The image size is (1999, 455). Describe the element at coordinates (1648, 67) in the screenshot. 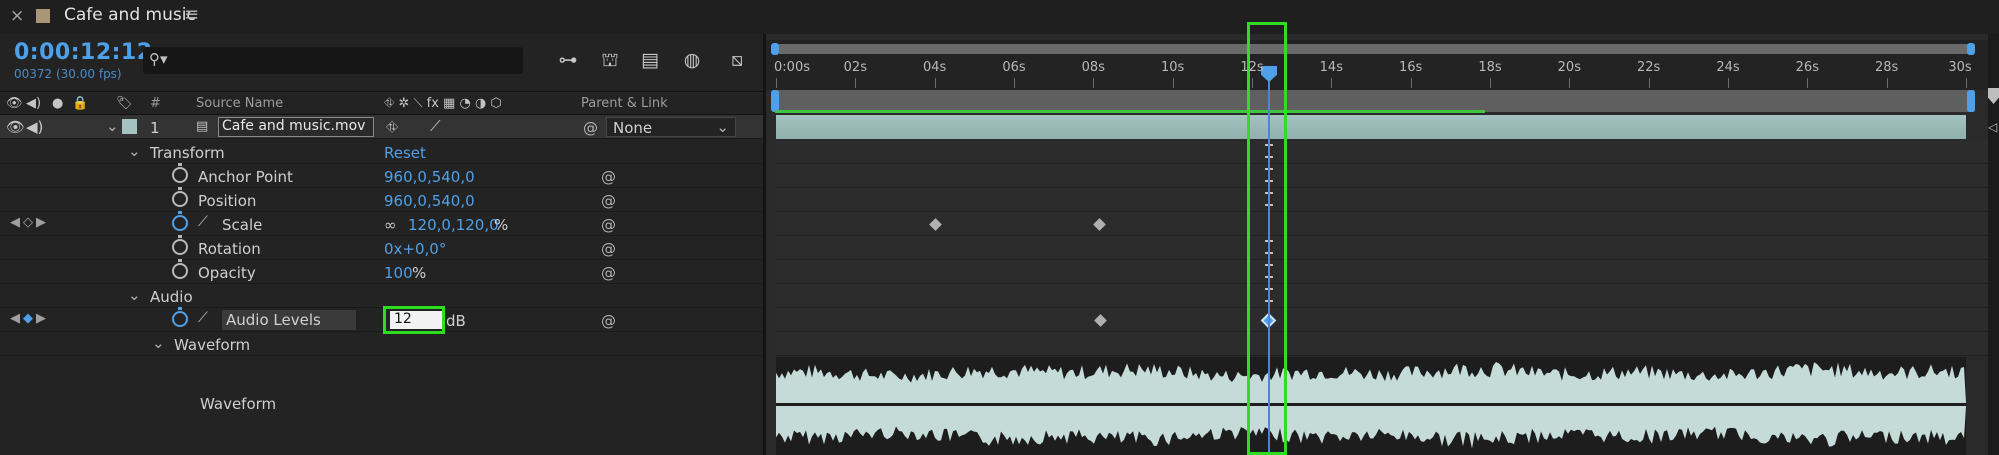

I see `ruler-tick-label: 22s` at that location.